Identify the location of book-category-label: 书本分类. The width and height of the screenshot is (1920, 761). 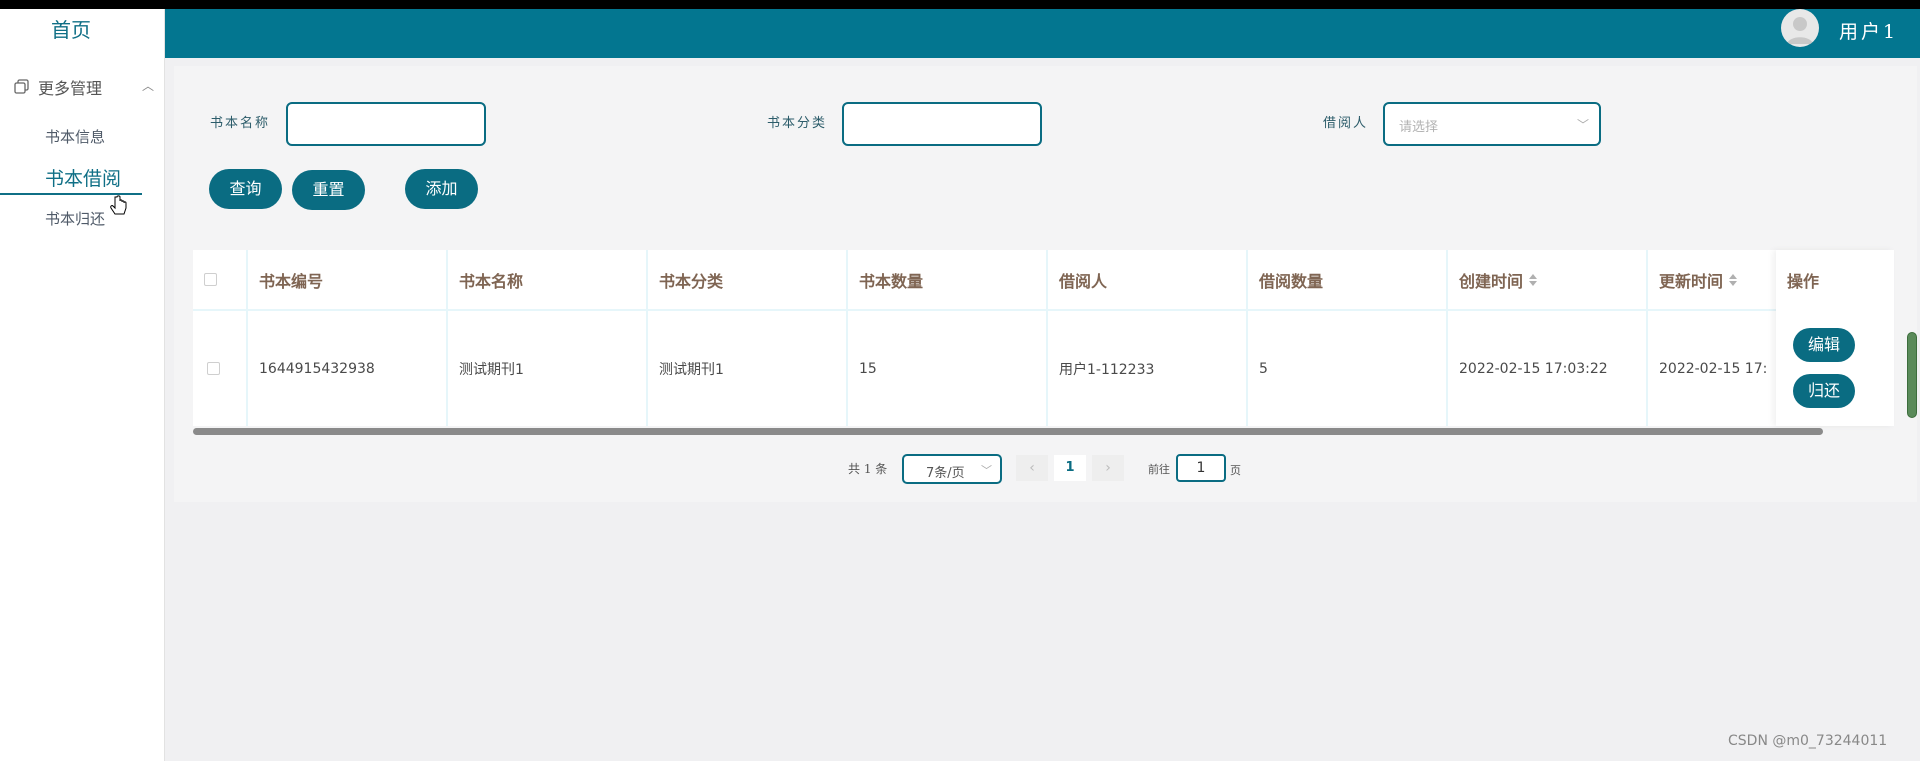
(797, 123).